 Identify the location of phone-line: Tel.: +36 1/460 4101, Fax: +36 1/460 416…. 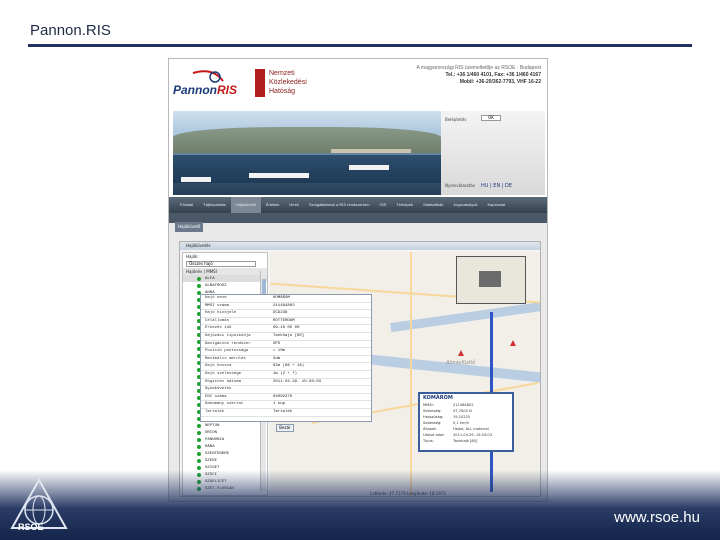
(493, 75).